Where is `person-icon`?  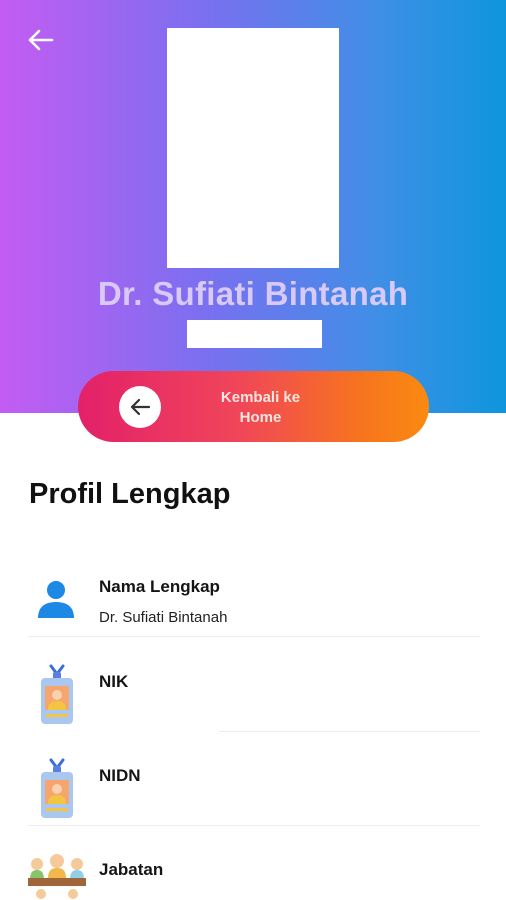
person-icon is located at coordinates (56, 601).